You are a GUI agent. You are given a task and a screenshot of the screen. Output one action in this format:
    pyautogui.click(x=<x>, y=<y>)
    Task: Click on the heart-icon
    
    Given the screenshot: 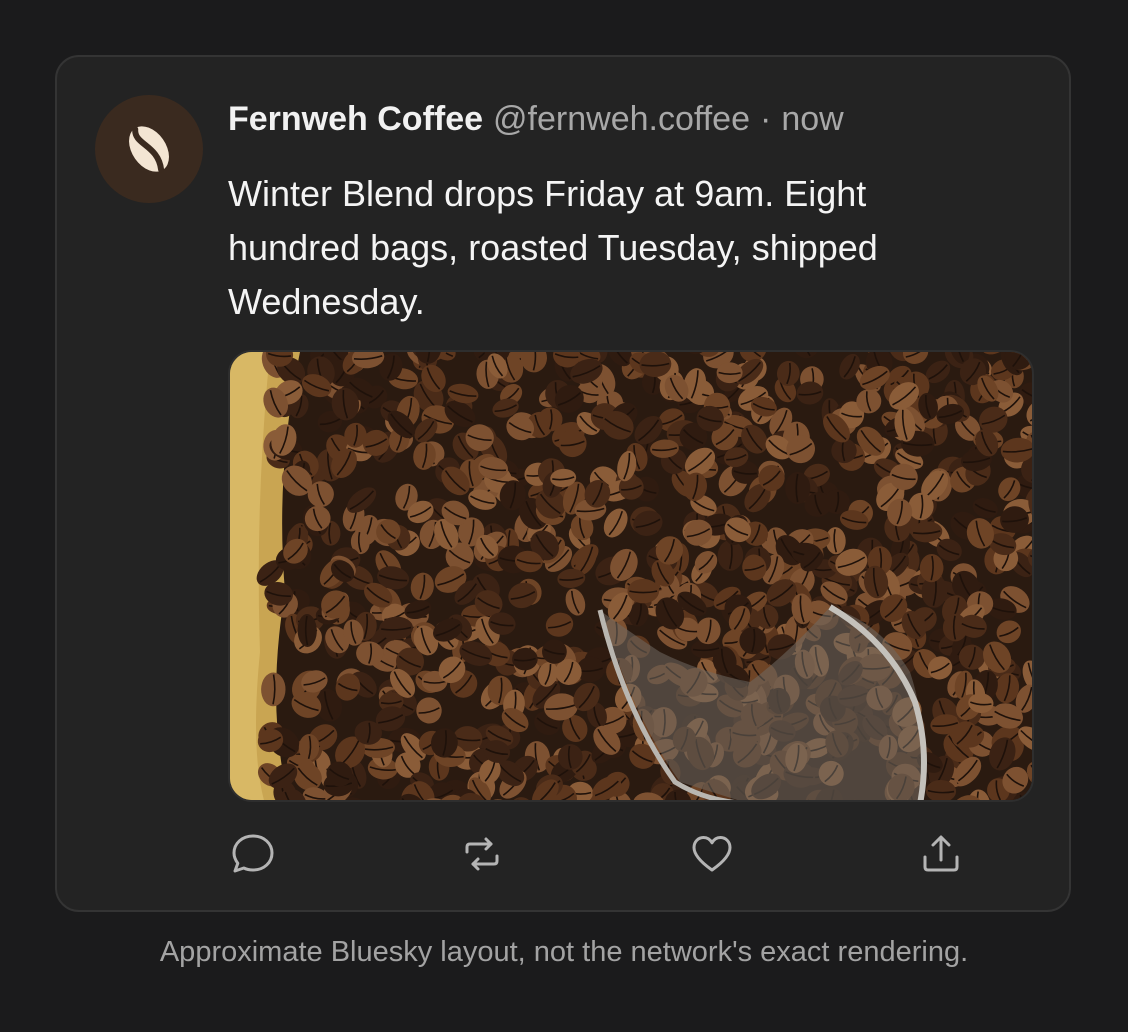 What is the action you would take?
    pyautogui.click(x=712, y=854)
    